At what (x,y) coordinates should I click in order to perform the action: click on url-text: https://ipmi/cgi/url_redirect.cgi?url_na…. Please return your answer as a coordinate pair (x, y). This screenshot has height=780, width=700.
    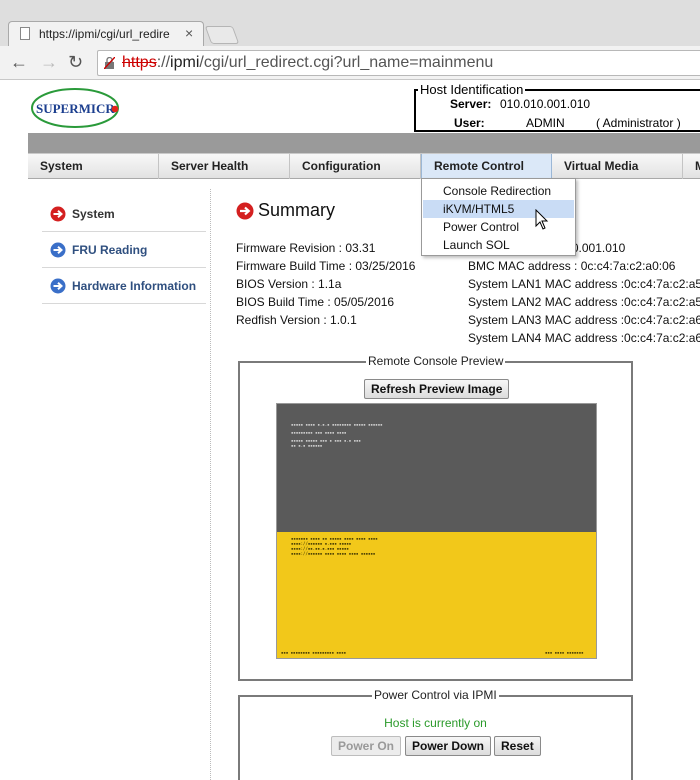
    Looking at the image, I should click on (308, 62).